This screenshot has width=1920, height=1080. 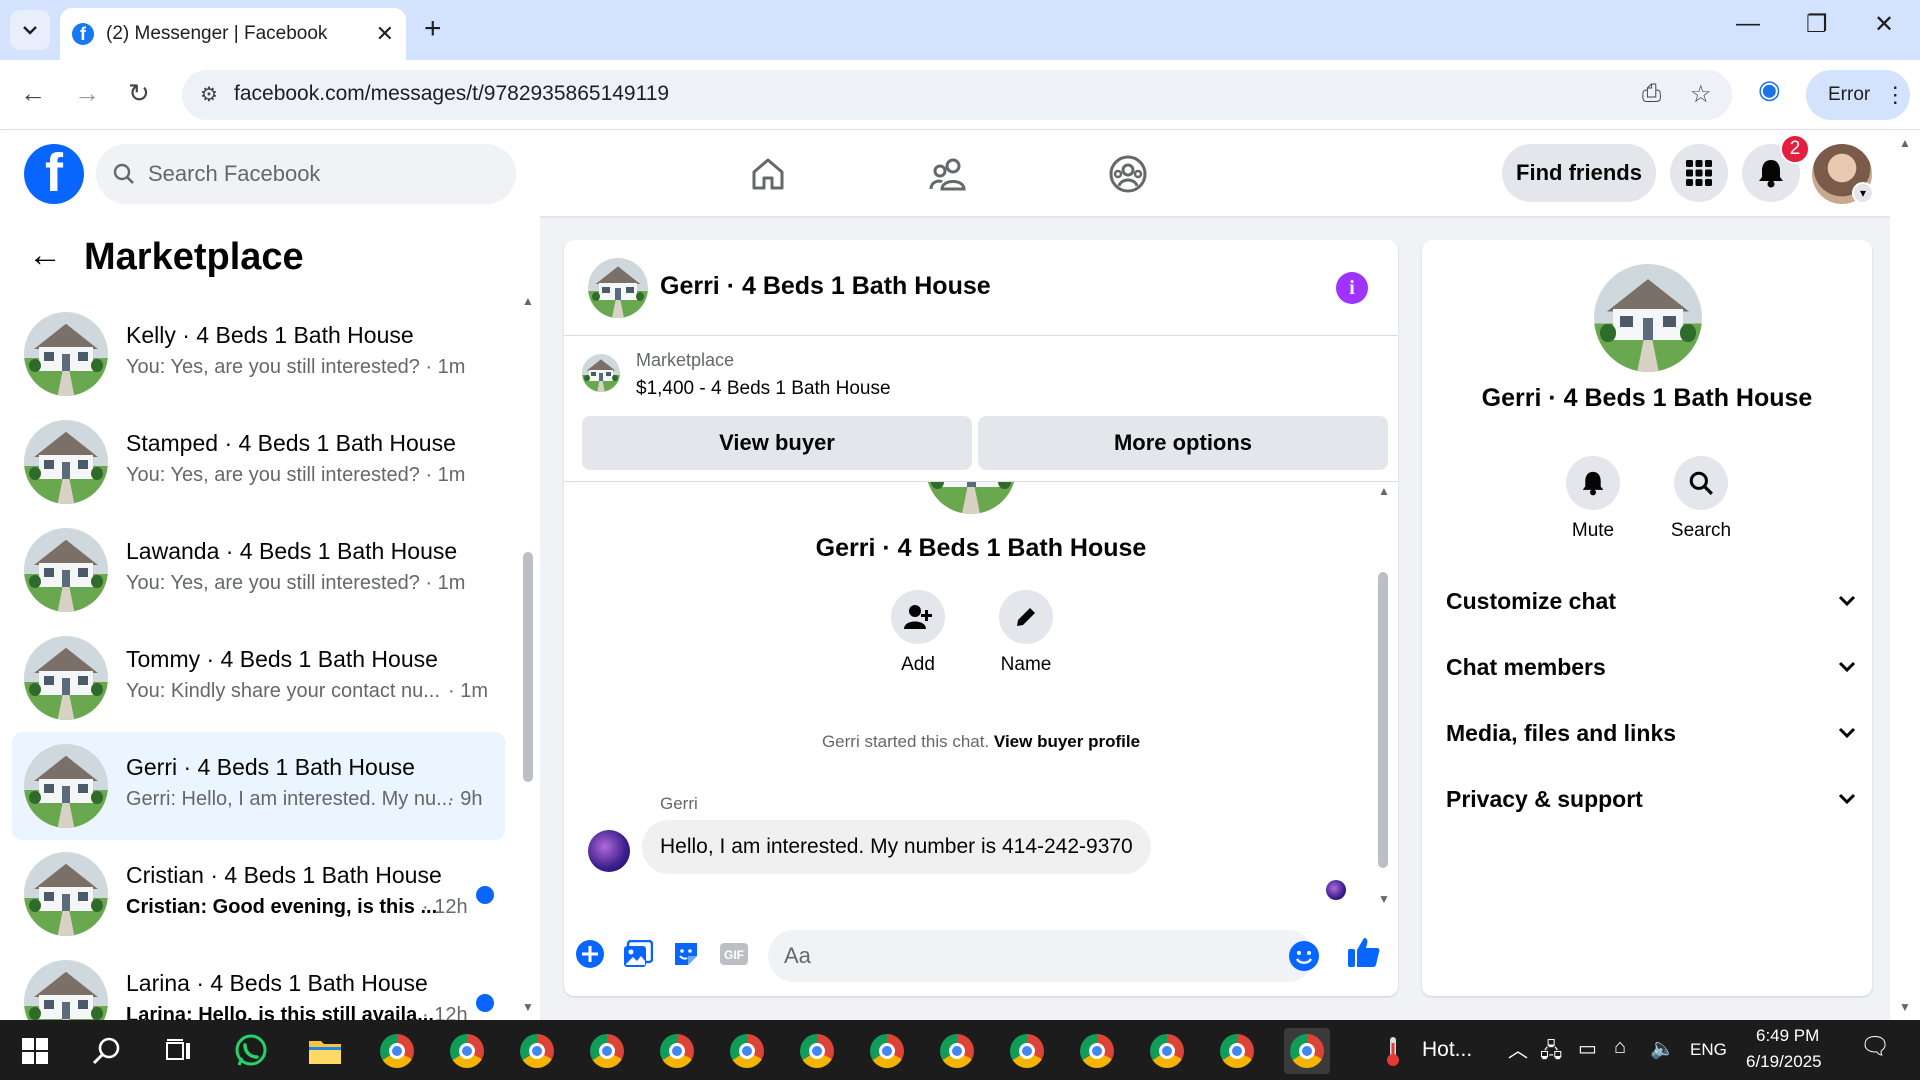 I want to click on search-input, so click(x=328, y=174).